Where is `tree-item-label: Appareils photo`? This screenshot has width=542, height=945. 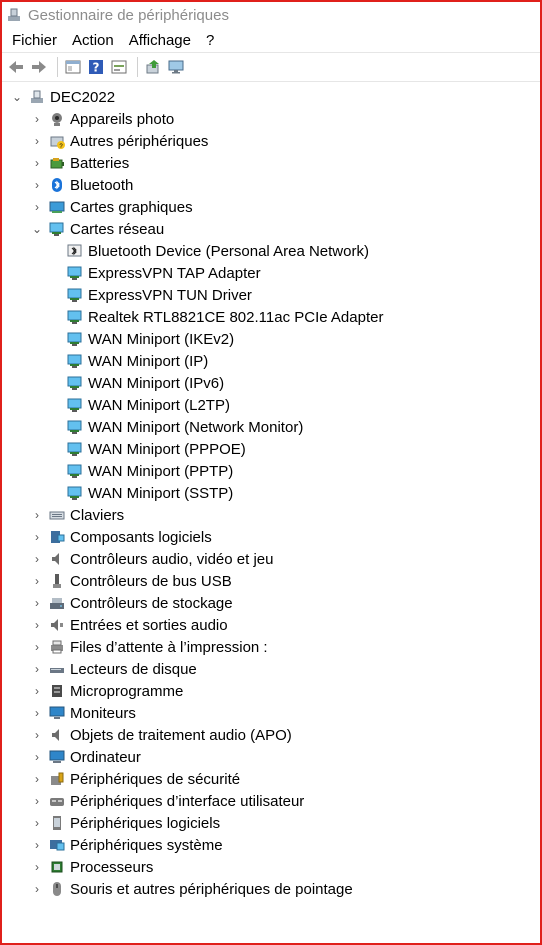 tree-item-label: Appareils photo is located at coordinates (122, 119).